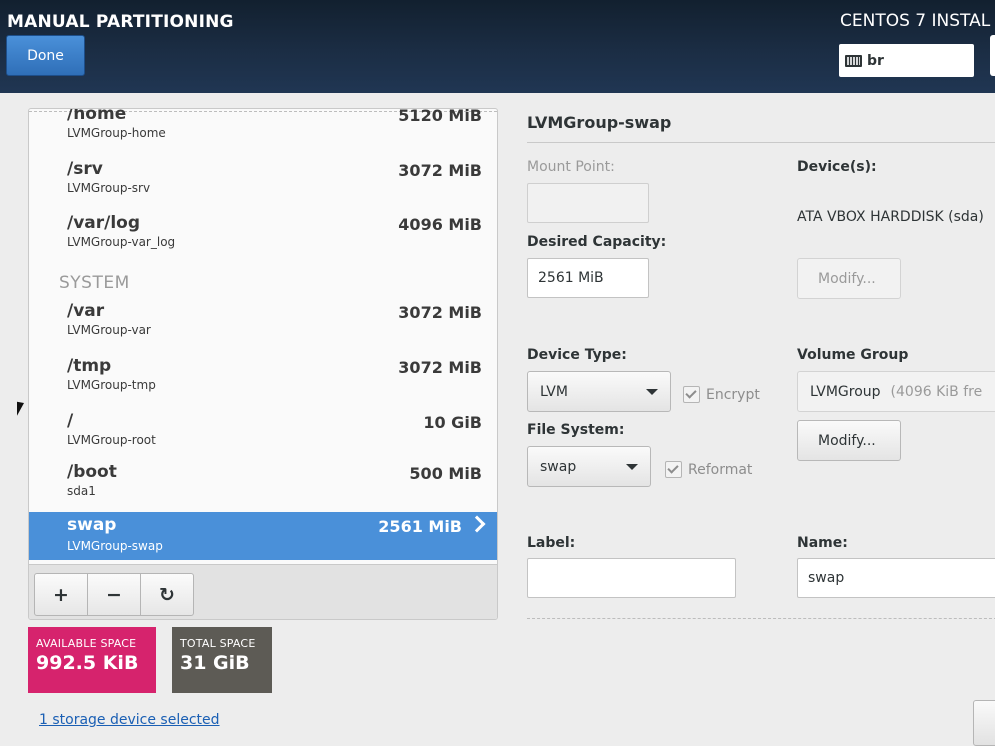 The image size is (995, 746). I want to click on file-system-label: File System:, so click(576, 430).